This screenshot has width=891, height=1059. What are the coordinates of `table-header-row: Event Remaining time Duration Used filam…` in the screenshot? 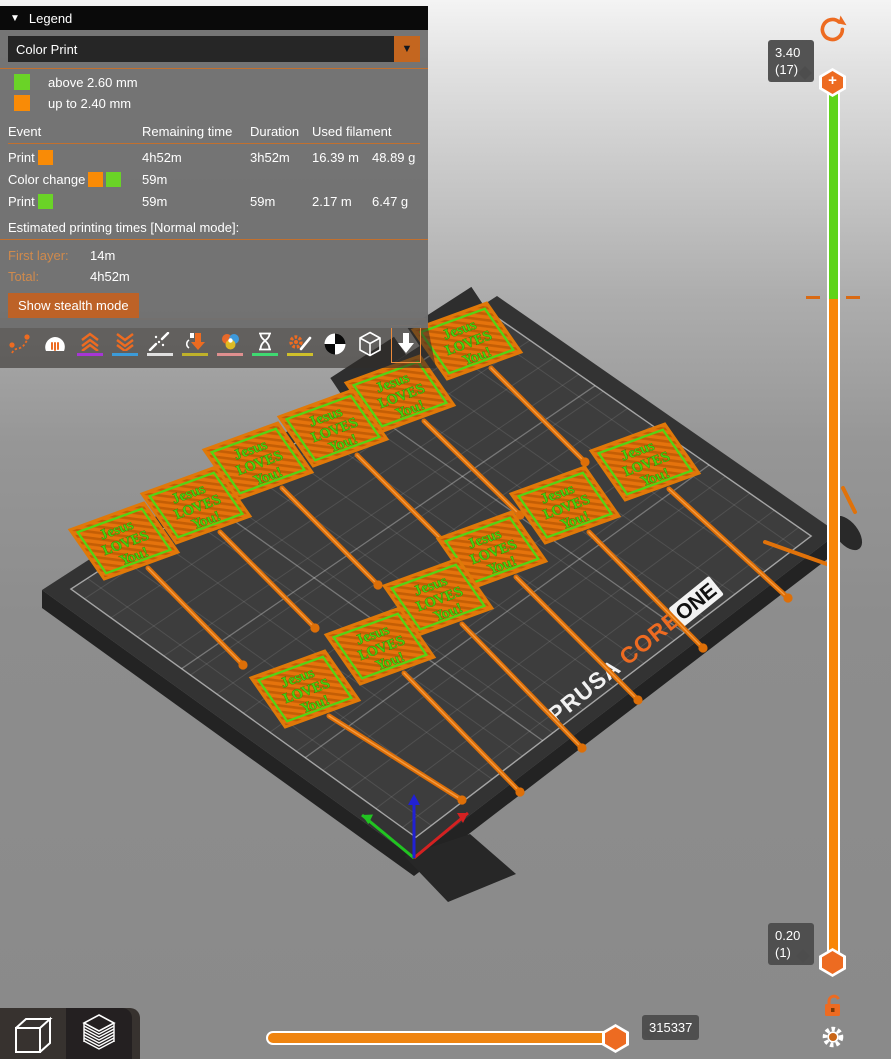 It's located at (214, 131).